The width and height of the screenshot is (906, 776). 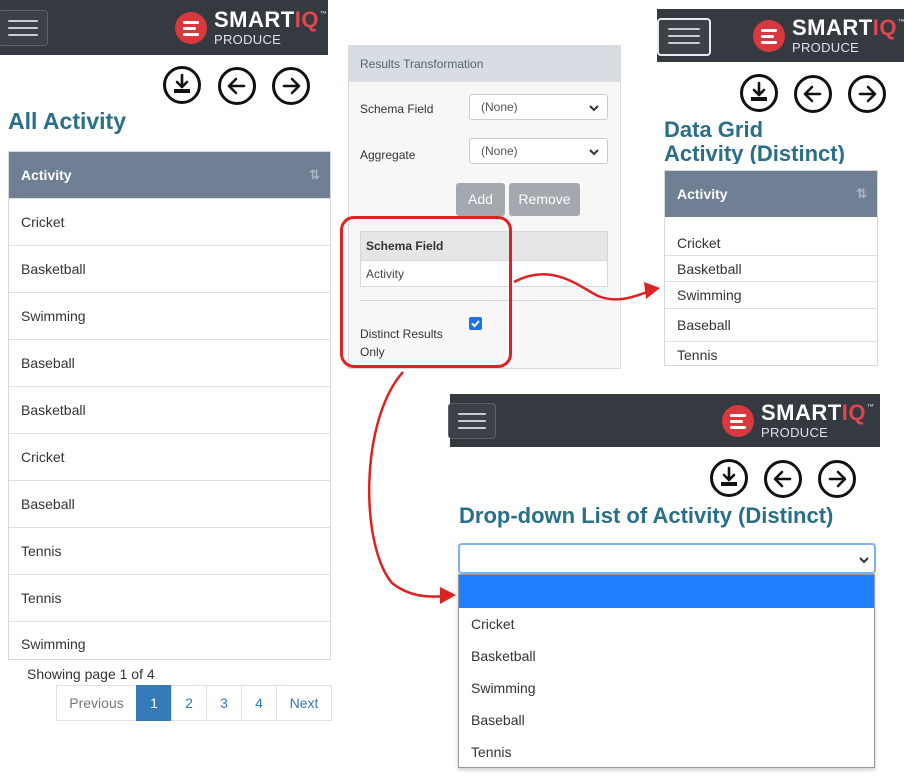 What do you see at coordinates (397, 109) in the screenshot?
I see `schema-field-label: Schema Field` at bounding box center [397, 109].